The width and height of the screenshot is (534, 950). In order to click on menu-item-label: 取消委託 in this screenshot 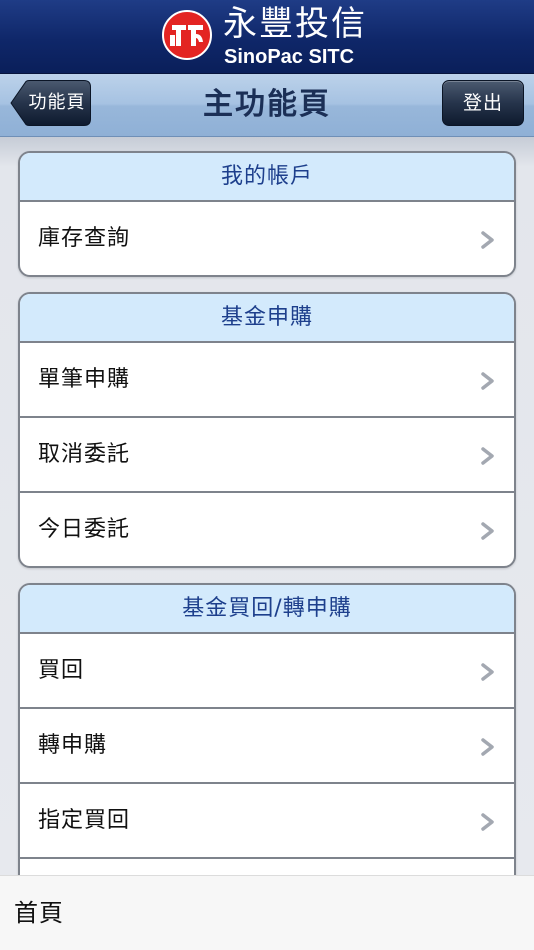, I will do `click(84, 454)`.